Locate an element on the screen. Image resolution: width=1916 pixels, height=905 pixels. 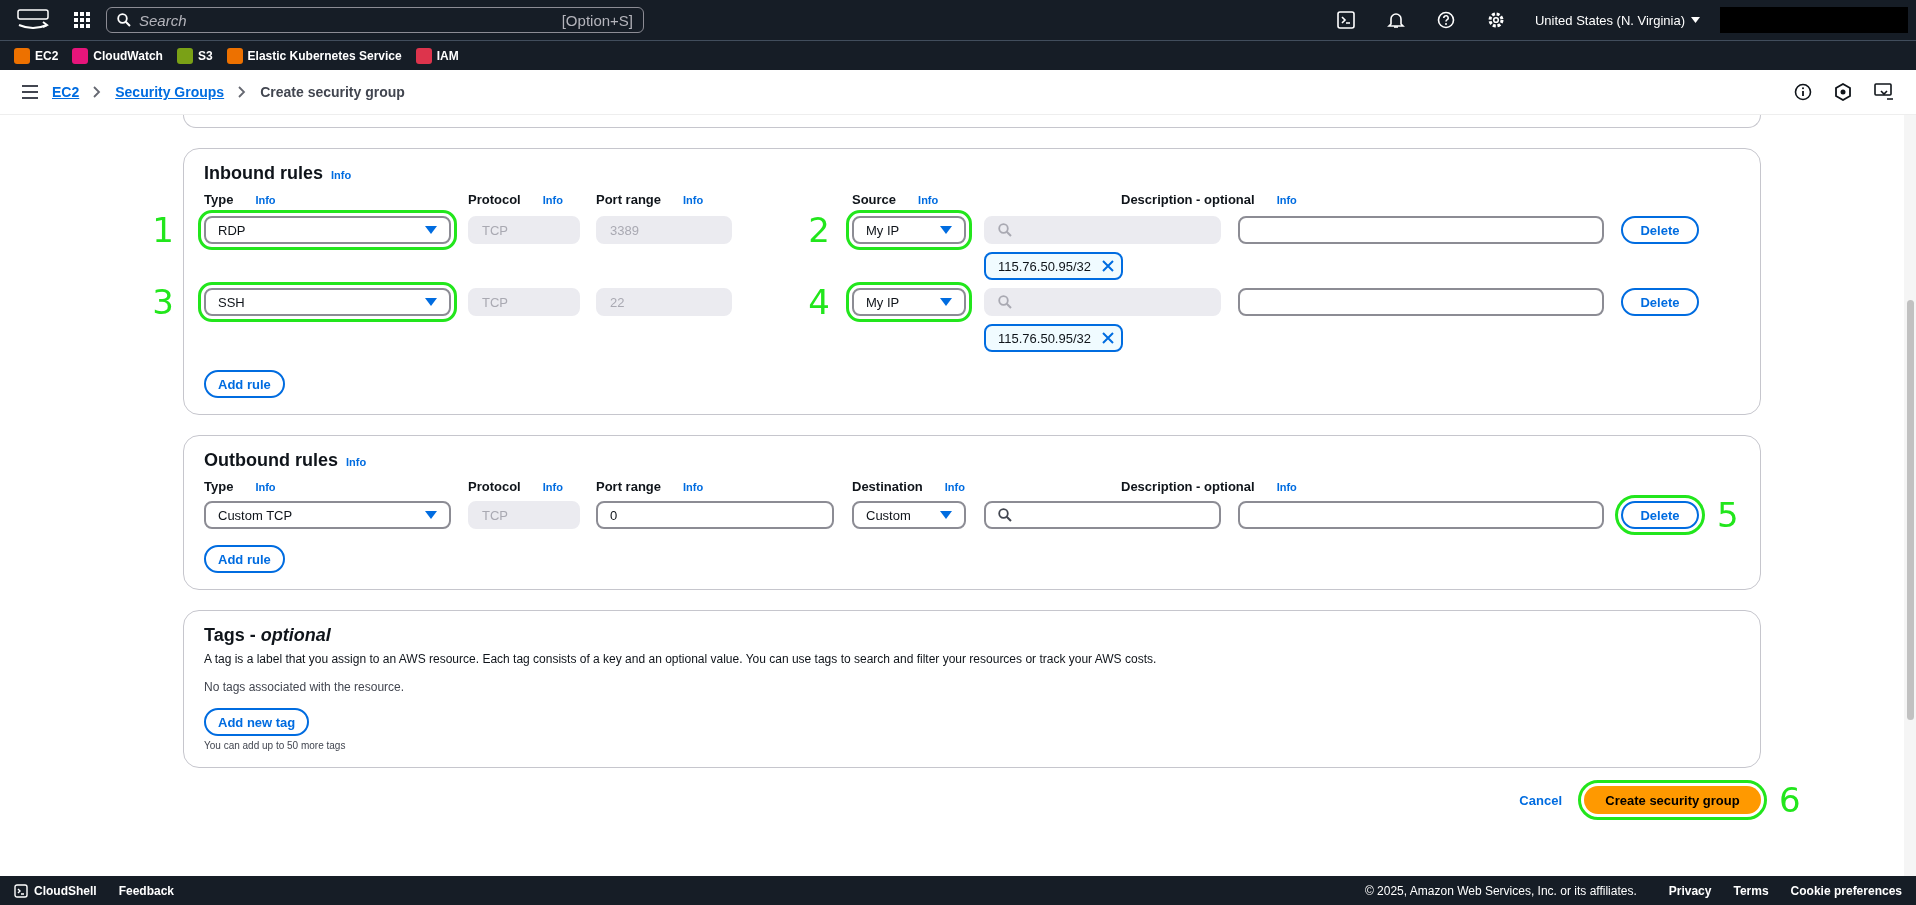
help-icon is located at coordinates (1445, 20).